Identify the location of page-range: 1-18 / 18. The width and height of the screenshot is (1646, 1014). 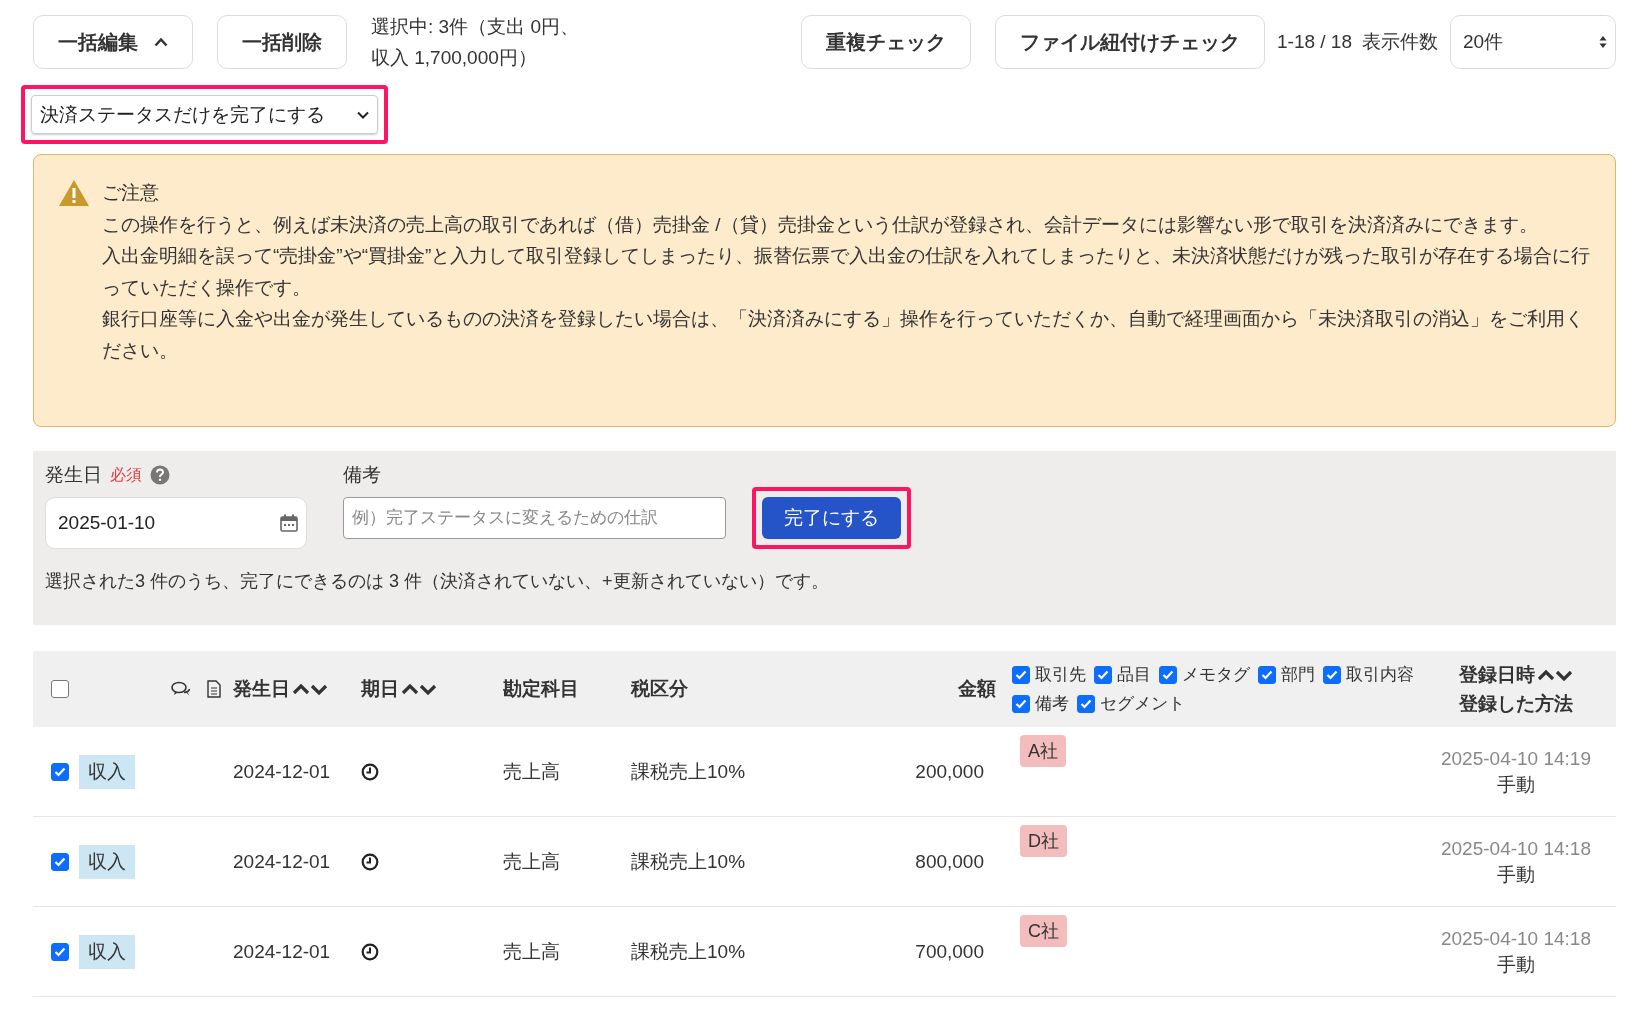
(1314, 42).